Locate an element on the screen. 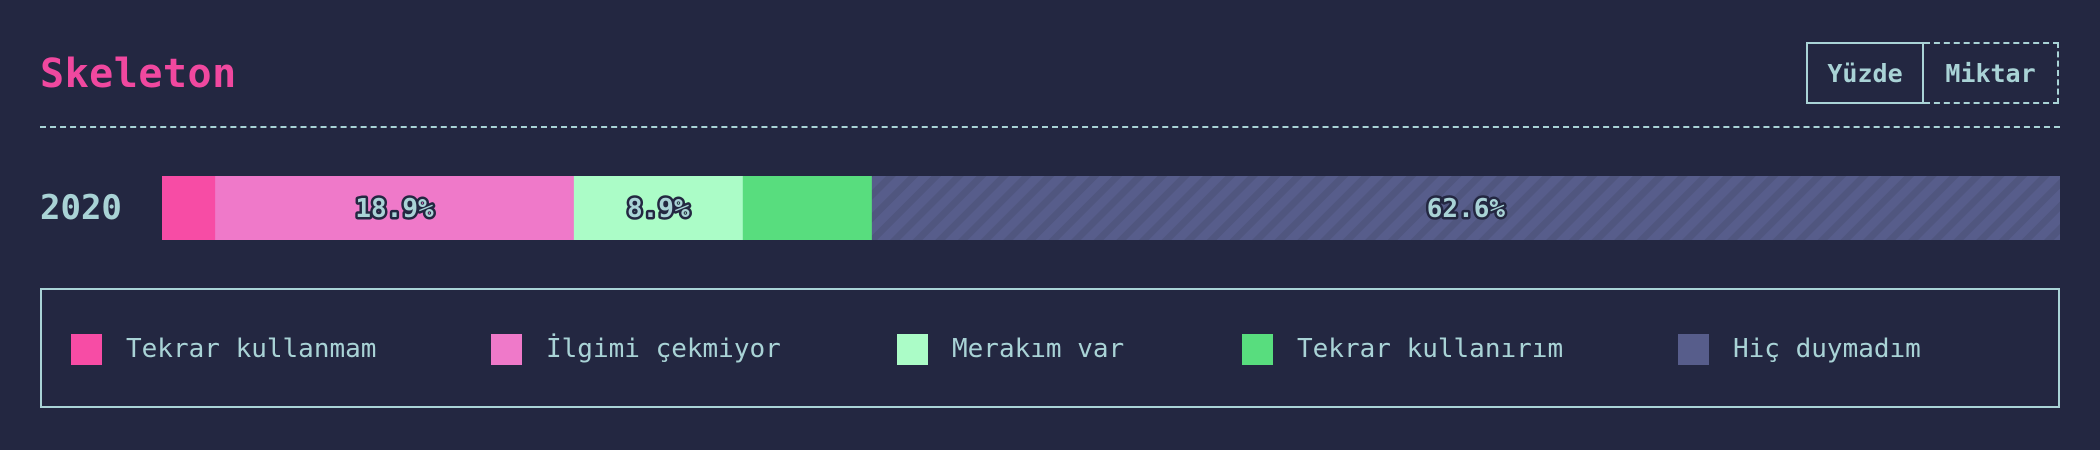 The height and width of the screenshot is (450, 2100). chart-title: Skeleton is located at coordinates (138, 74).